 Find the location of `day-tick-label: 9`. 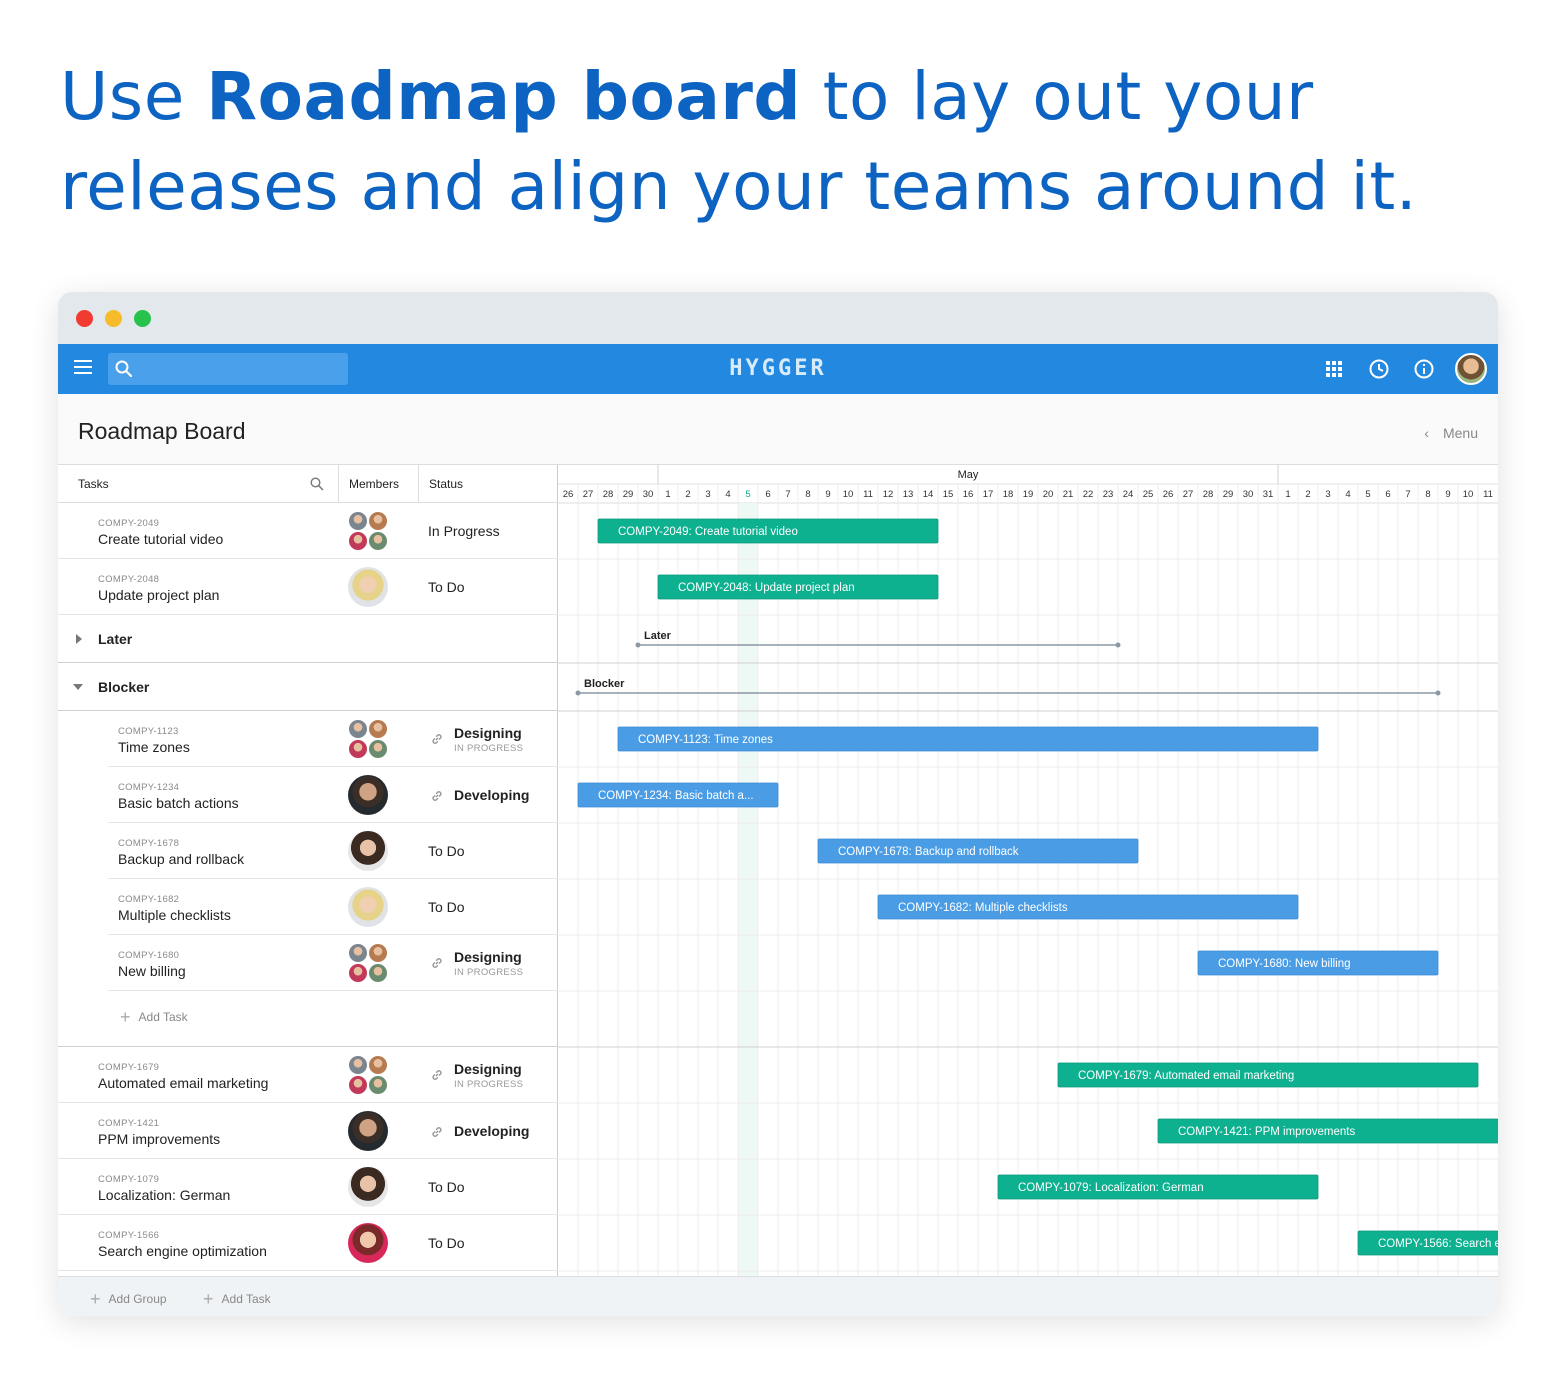

day-tick-label: 9 is located at coordinates (1447, 494).